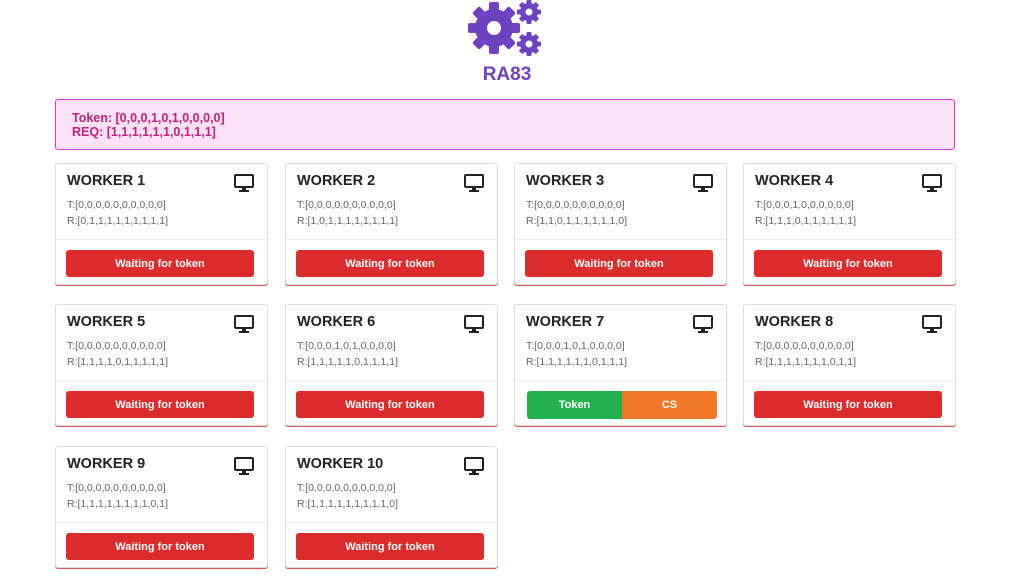 The height and width of the screenshot is (585, 1014). Describe the element at coordinates (805, 362) in the screenshot. I see `worker-r-array: R:[1,1,1,1,1,1,1,0,1,1]` at that location.